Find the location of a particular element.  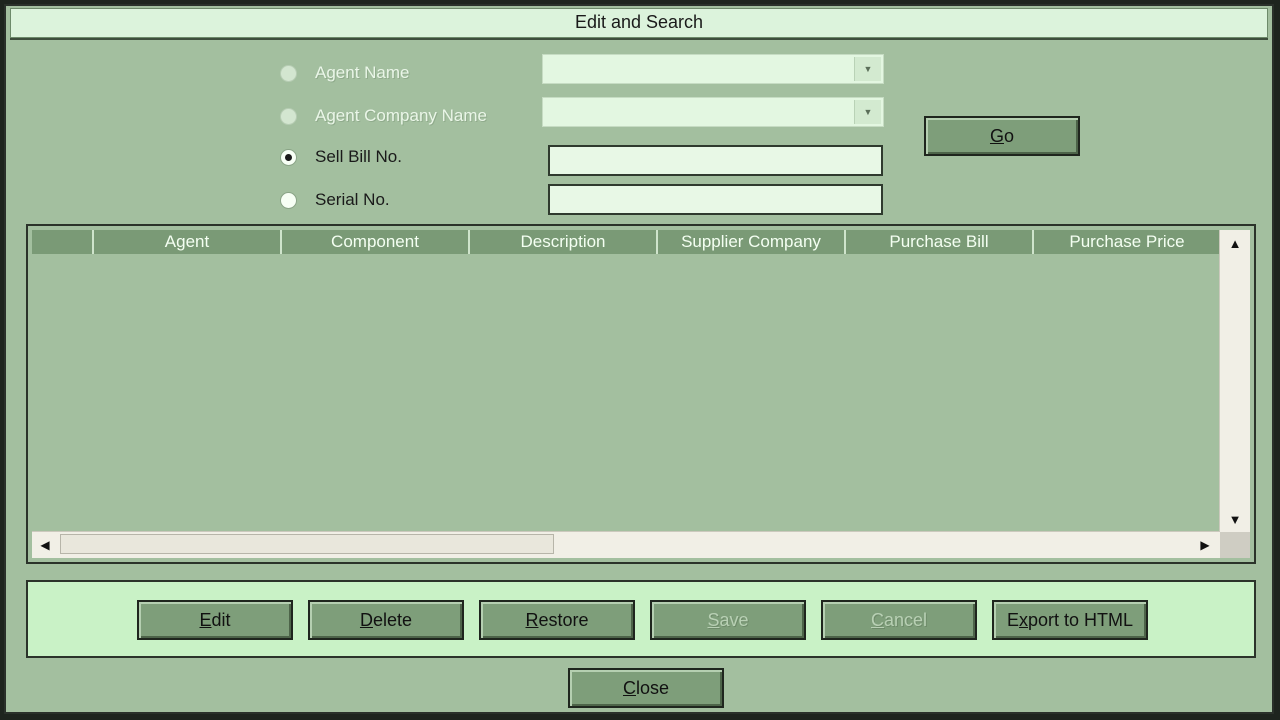

scrollbar-corner is located at coordinates (1235, 545).